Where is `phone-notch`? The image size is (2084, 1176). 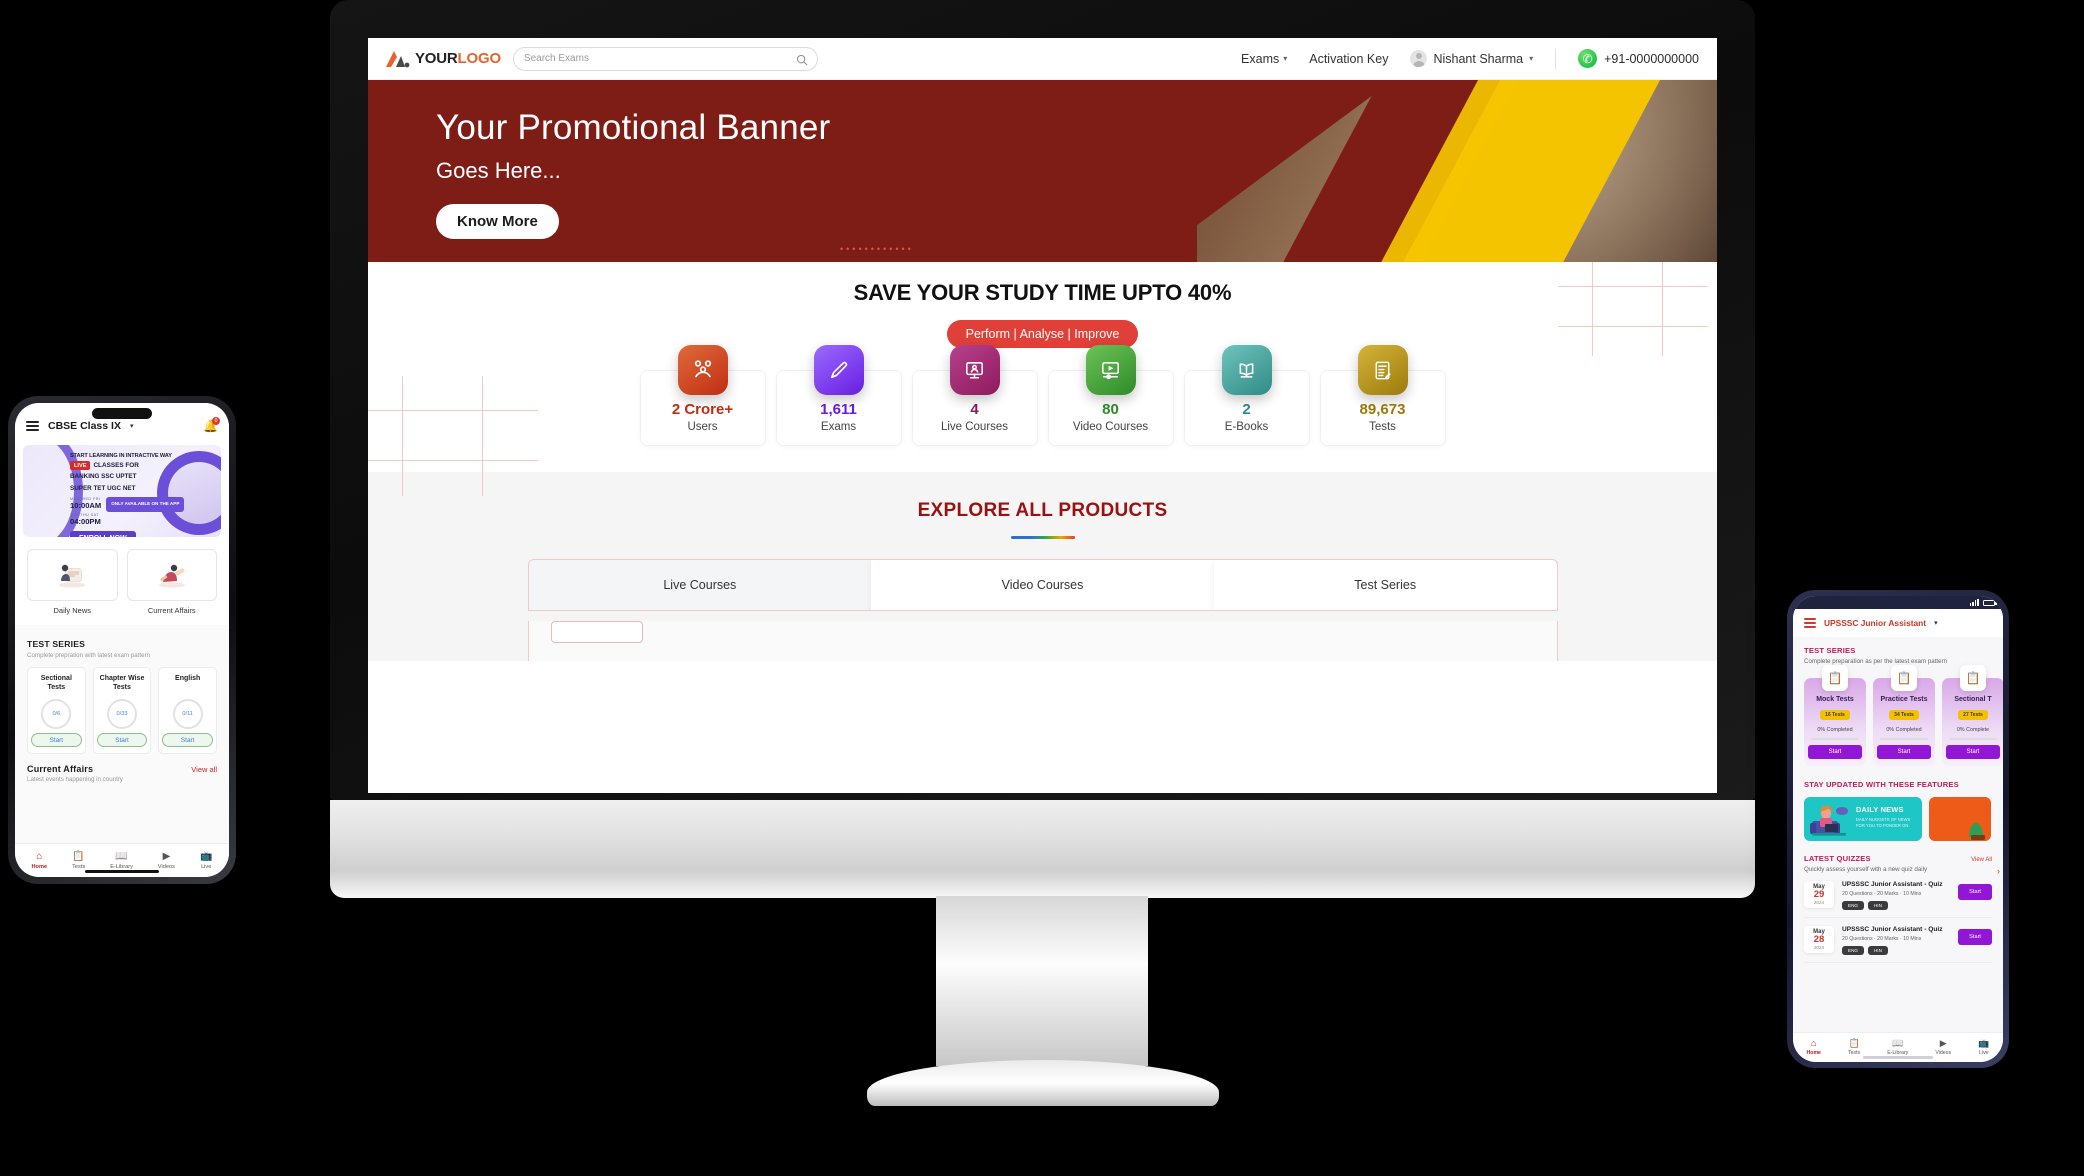
phone-notch is located at coordinates (1898, 601).